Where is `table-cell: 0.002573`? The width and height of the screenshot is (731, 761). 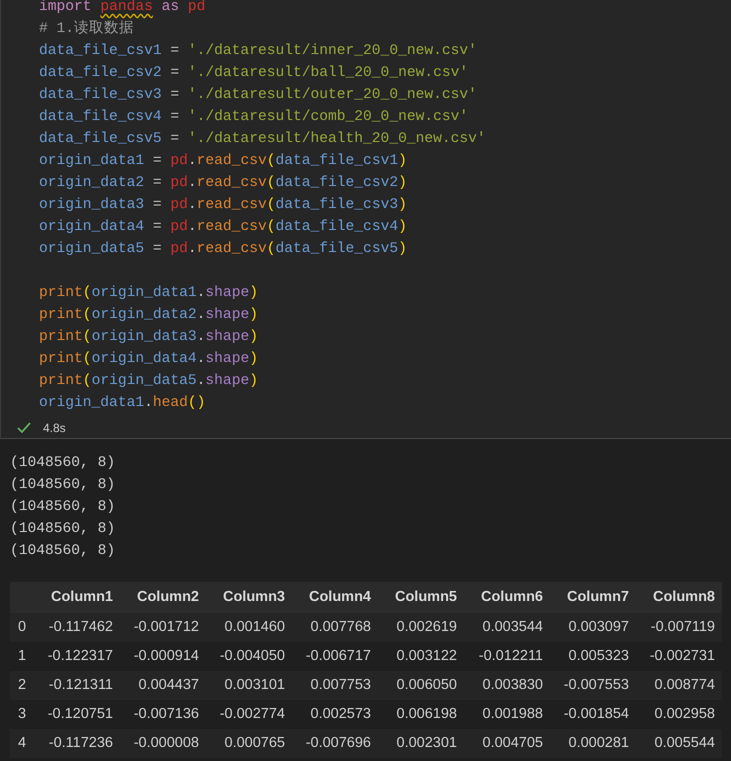
table-cell: 0.002573 is located at coordinates (335, 714).